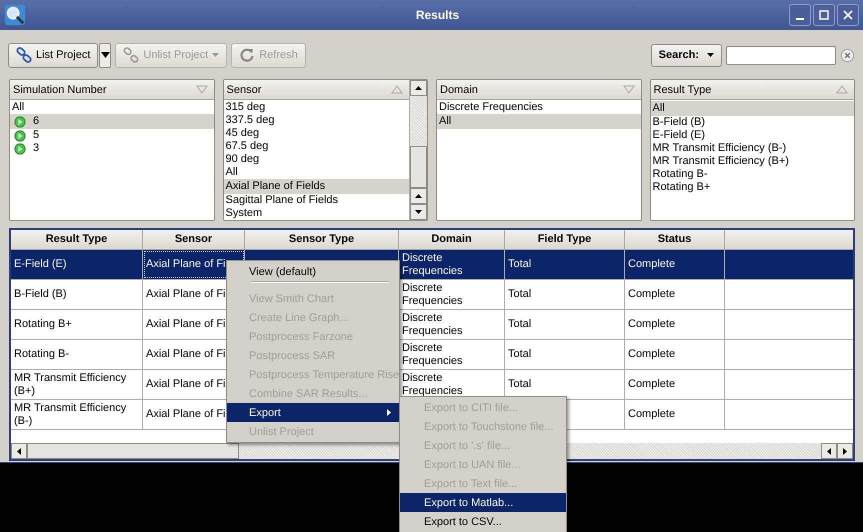  What do you see at coordinates (40, 294) in the screenshot?
I see `table-cell: B-Field (B)` at bounding box center [40, 294].